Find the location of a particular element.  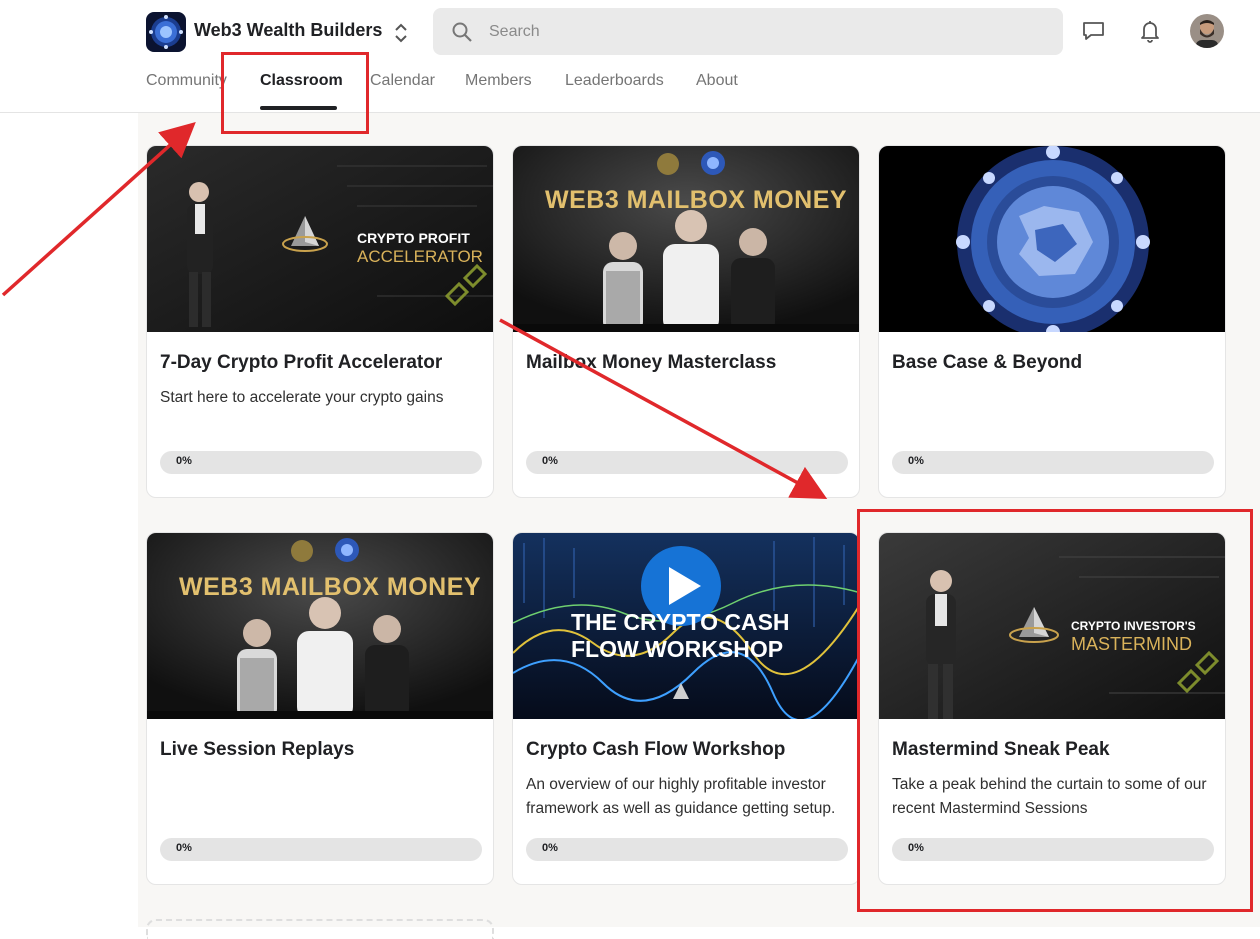

community-name: Web3 Wealth Builders is located at coordinates (288, 30).